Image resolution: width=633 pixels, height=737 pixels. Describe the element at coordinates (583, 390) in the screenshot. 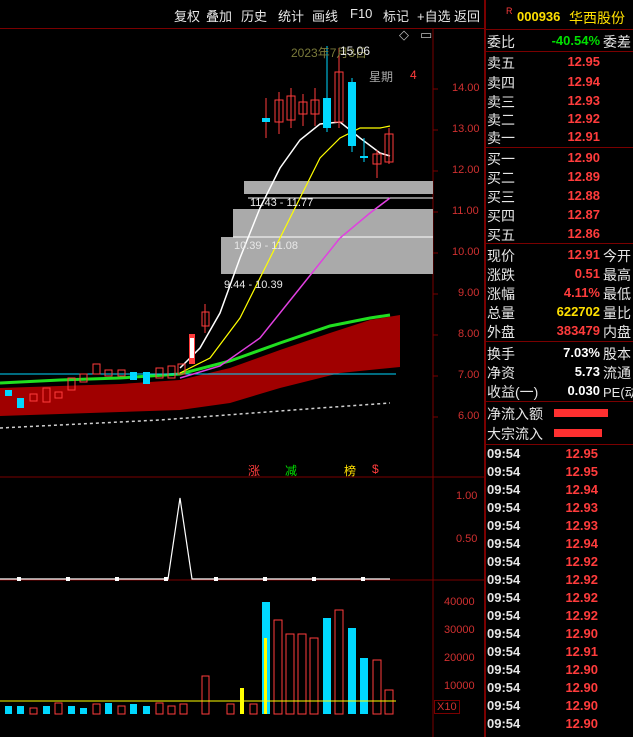

I see `stat2-value: 0.030` at that location.